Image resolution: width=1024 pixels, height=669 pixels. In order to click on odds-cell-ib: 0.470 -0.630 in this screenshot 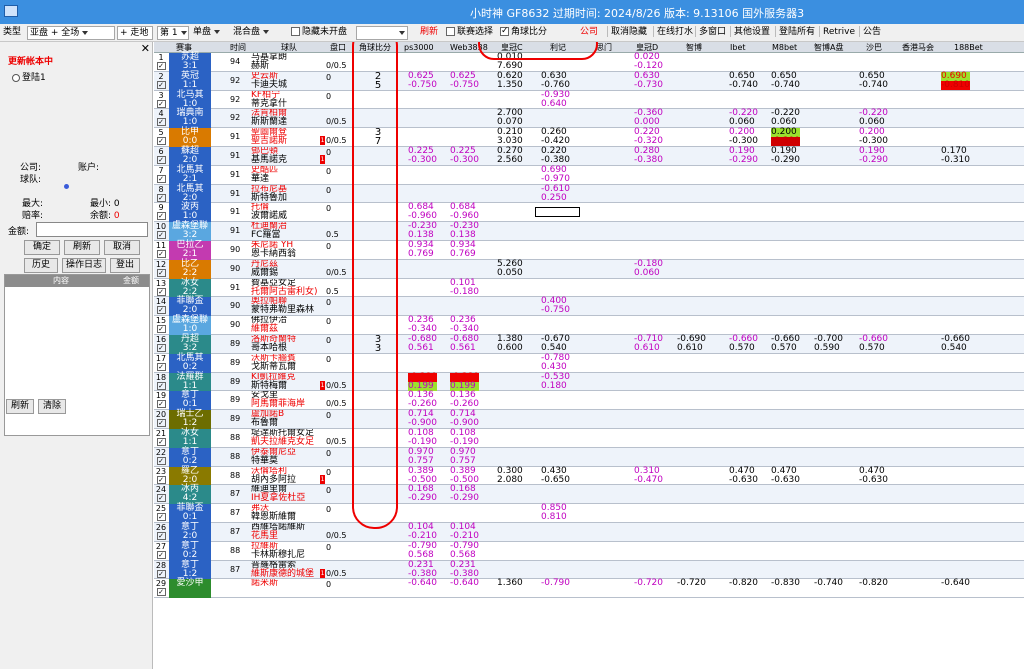, I will do `click(743, 475)`.